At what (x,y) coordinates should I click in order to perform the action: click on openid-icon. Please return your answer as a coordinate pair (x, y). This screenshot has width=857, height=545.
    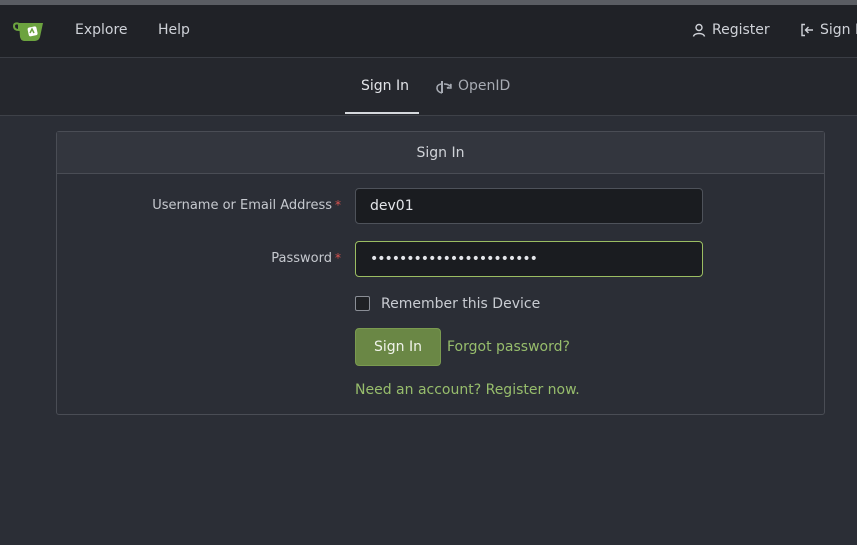
    Looking at the image, I should click on (444, 87).